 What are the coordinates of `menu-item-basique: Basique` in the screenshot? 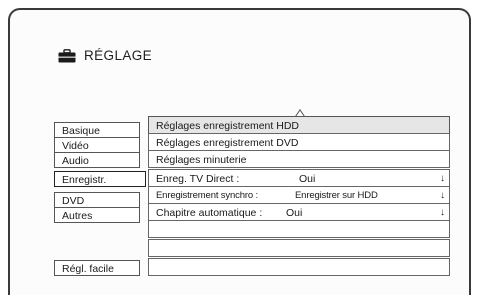 It's located at (97, 130).